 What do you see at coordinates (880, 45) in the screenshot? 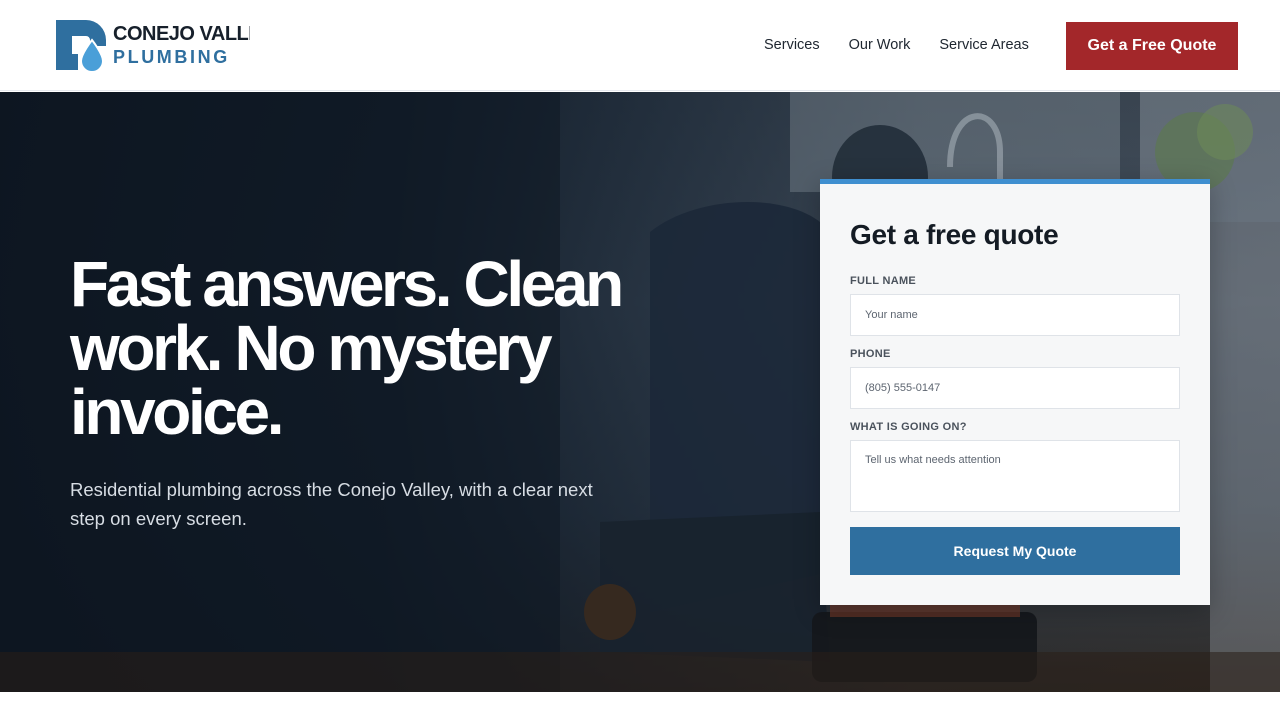
I see `nav-item-our-work: Our Work` at bounding box center [880, 45].